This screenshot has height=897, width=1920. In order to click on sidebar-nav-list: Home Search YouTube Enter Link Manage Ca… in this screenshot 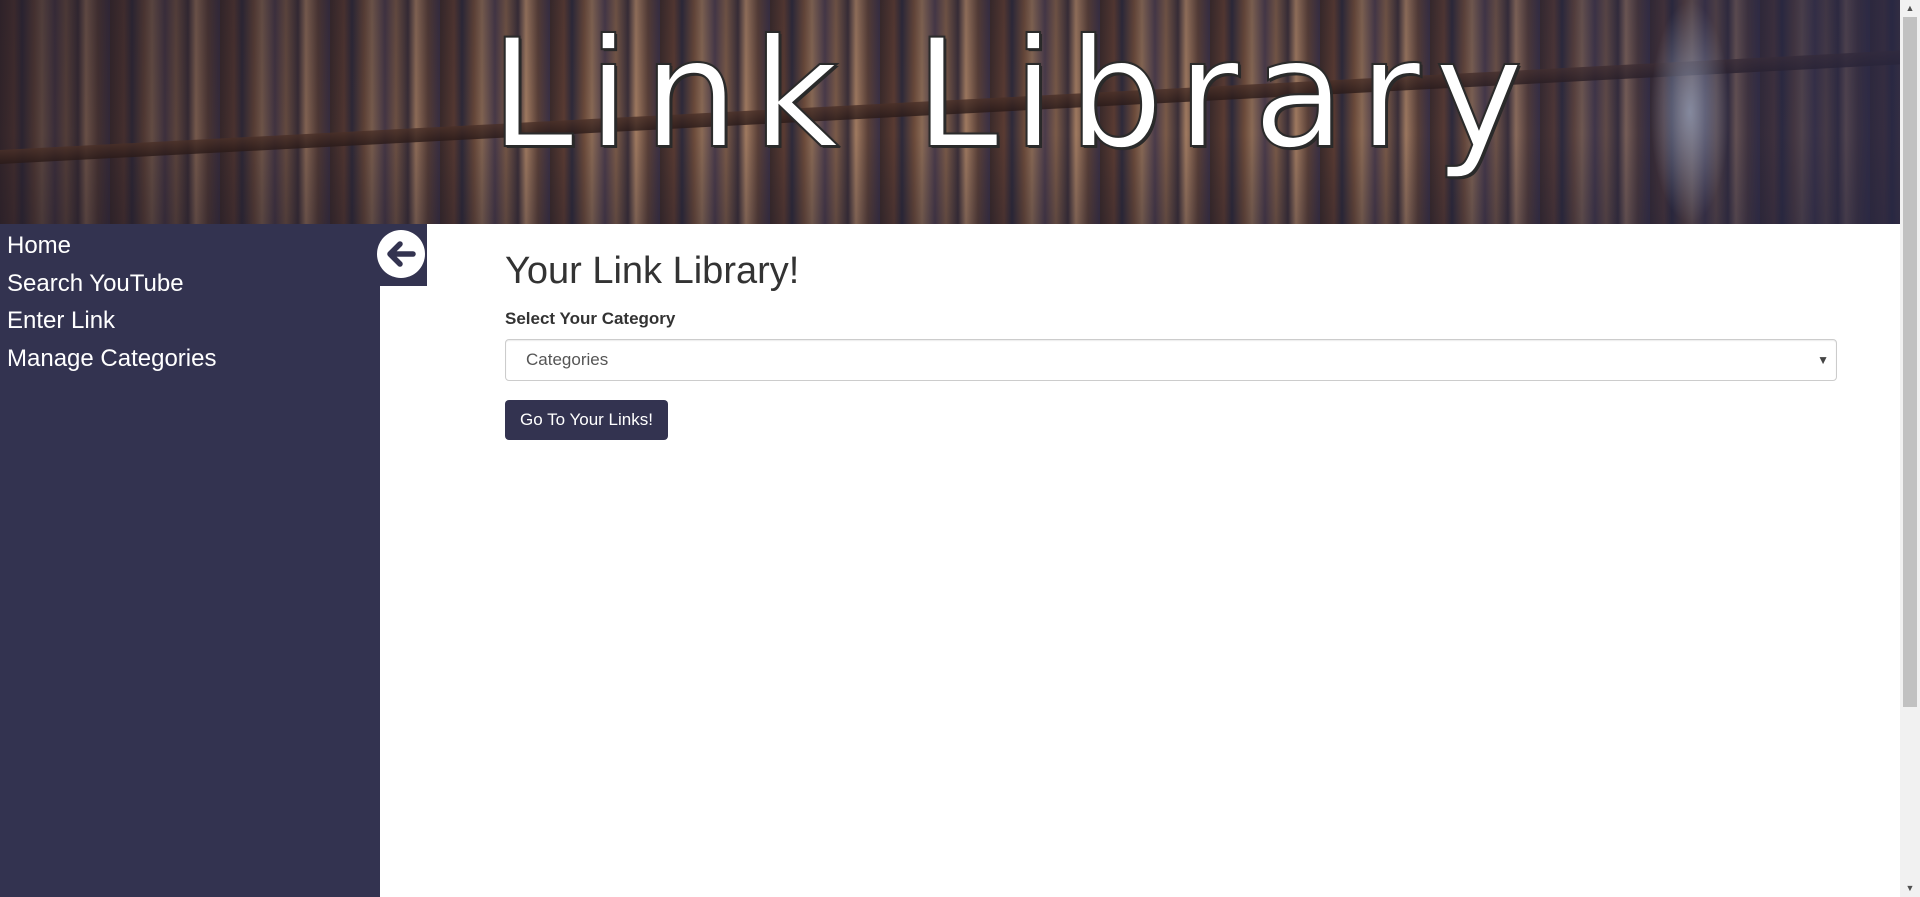, I will do `click(190, 300)`.